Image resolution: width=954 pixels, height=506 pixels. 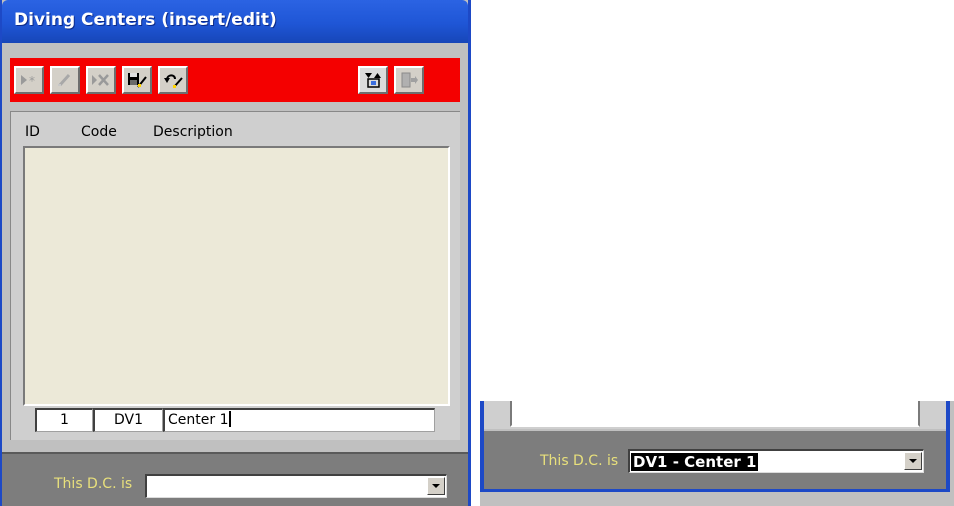 I want to click on zoomed-dc-dropdown-button, so click(x=913, y=461).